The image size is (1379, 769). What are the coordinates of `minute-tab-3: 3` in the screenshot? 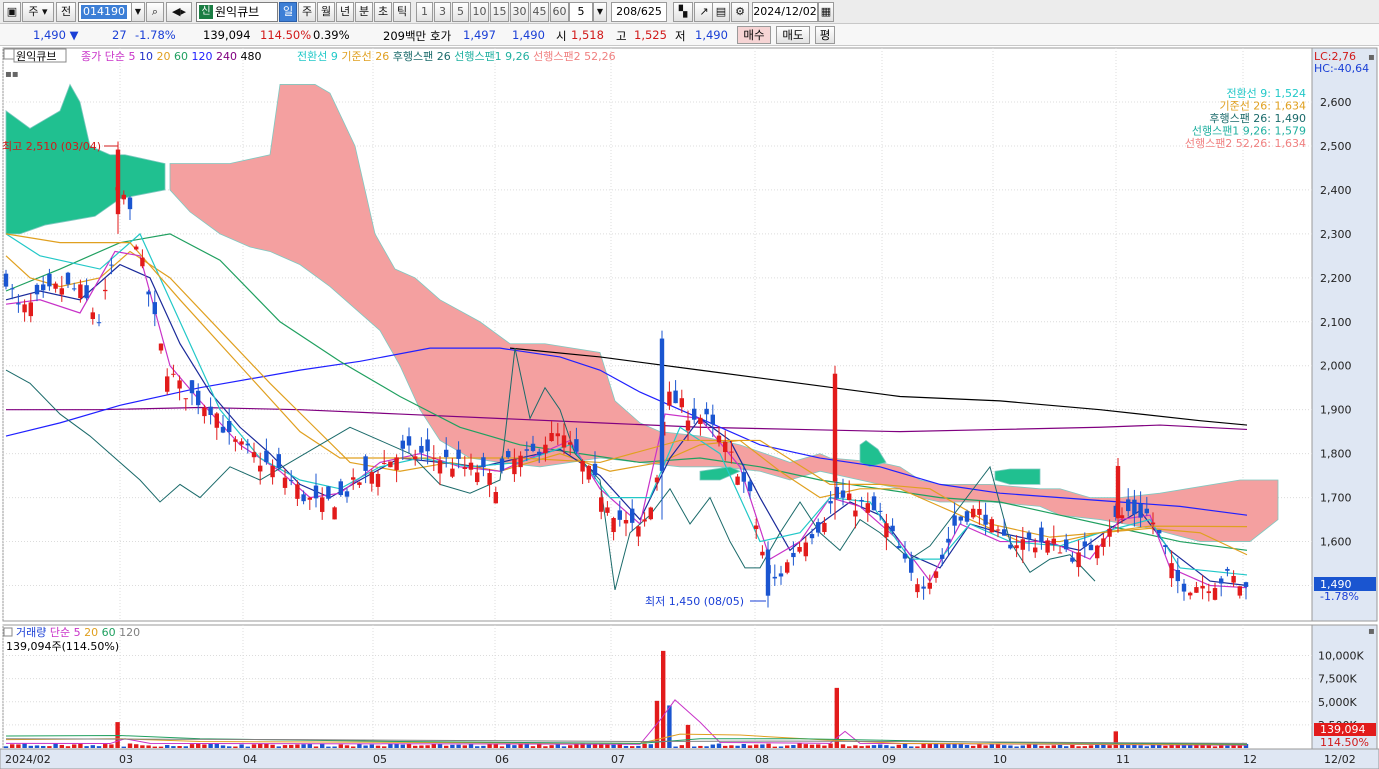 It's located at (442, 12).